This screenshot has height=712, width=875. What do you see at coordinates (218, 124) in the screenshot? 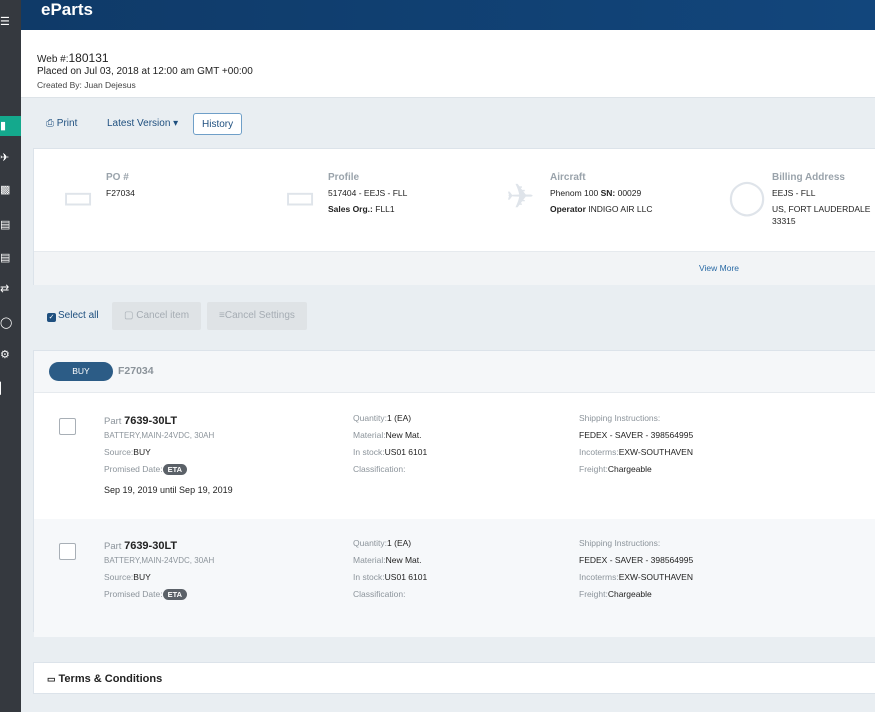
I see `history-button: History` at bounding box center [218, 124].